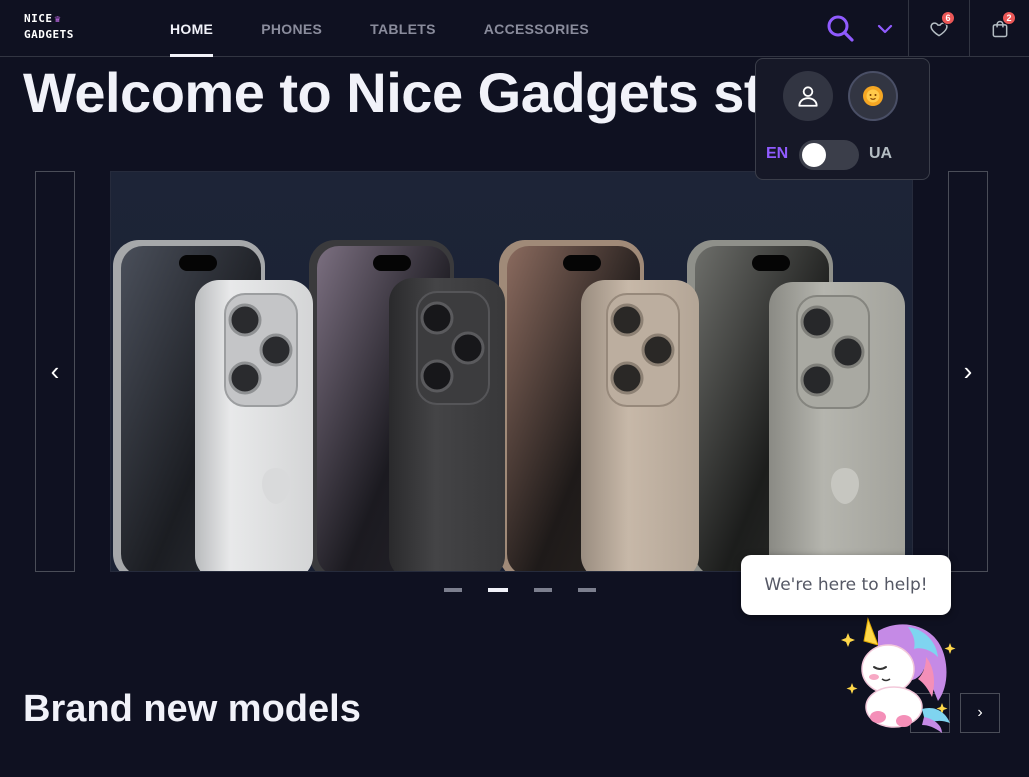 Image resolution: width=1029 pixels, height=777 pixels. I want to click on nav-tablets: TABLETS, so click(403, 28).